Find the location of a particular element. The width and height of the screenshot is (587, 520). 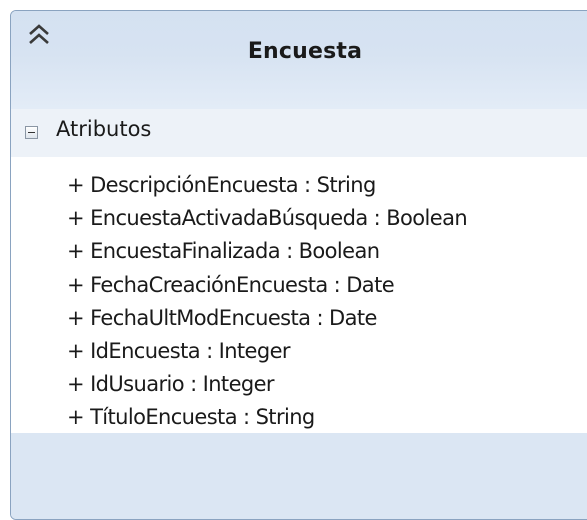

attribute-item: + EncuestaFinalizada : Boolean is located at coordinates (223, 251).